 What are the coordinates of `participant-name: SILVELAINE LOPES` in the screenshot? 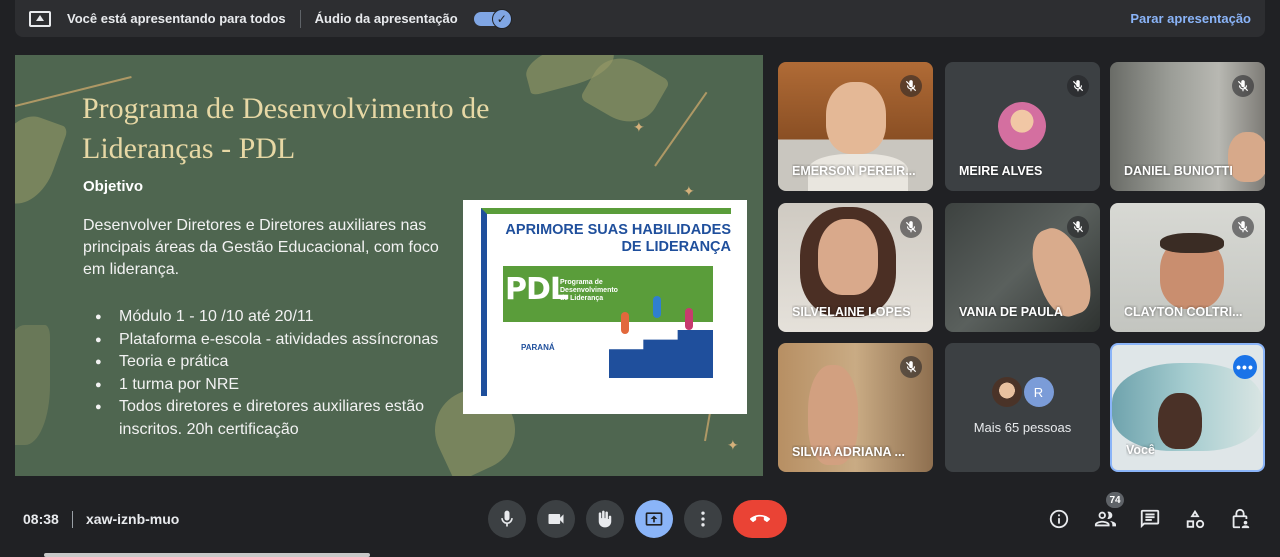 It's located at (851, 312).